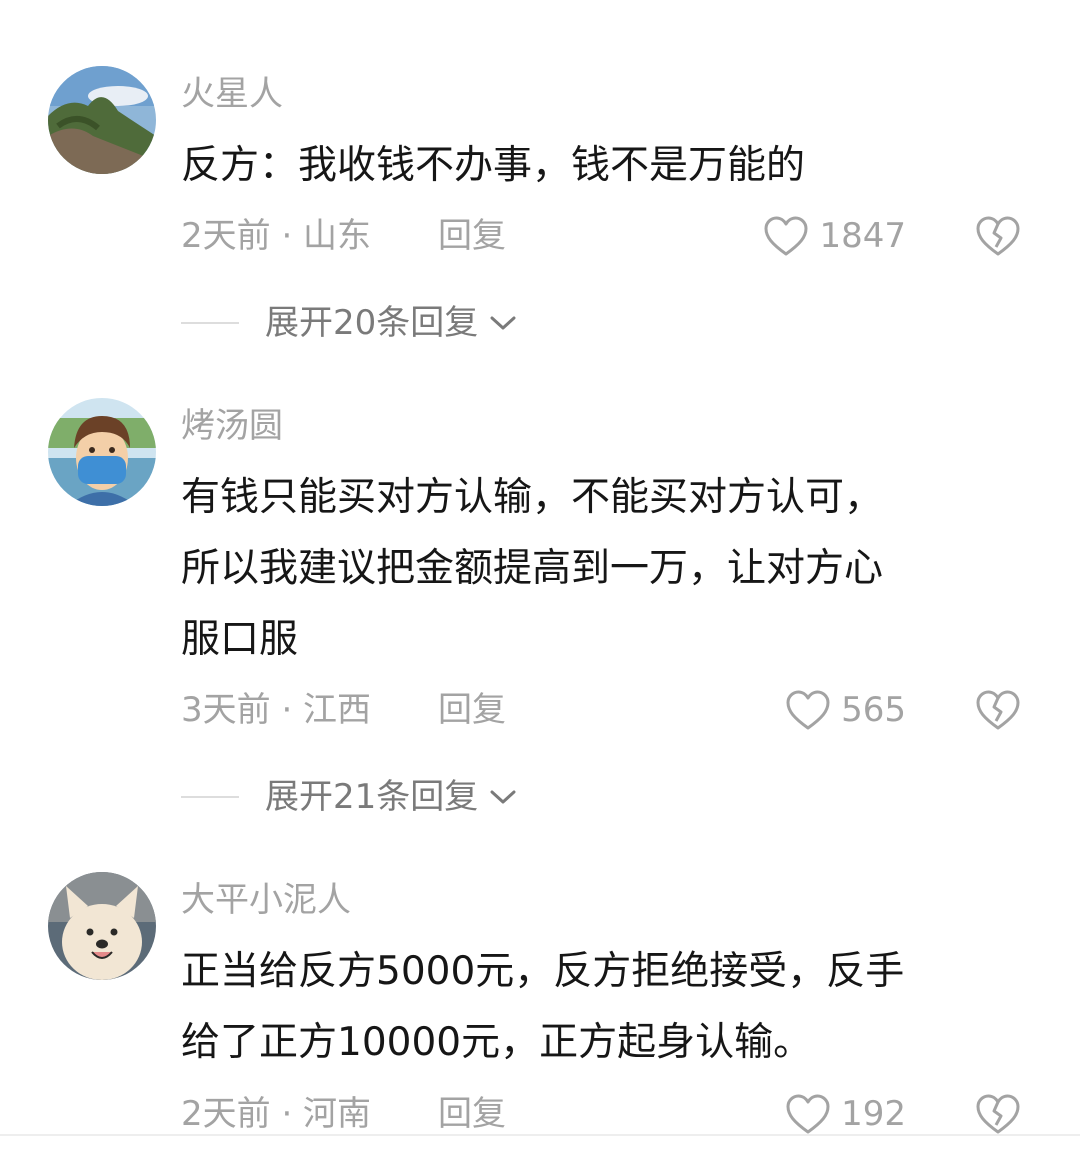 This screenshot has width=1080, height=1152. Describe the element at coordinates (532, 497) in the screenshot. I see `comment-text-line: 有钱只能买对方认输，不能买对方认可，` at that location.